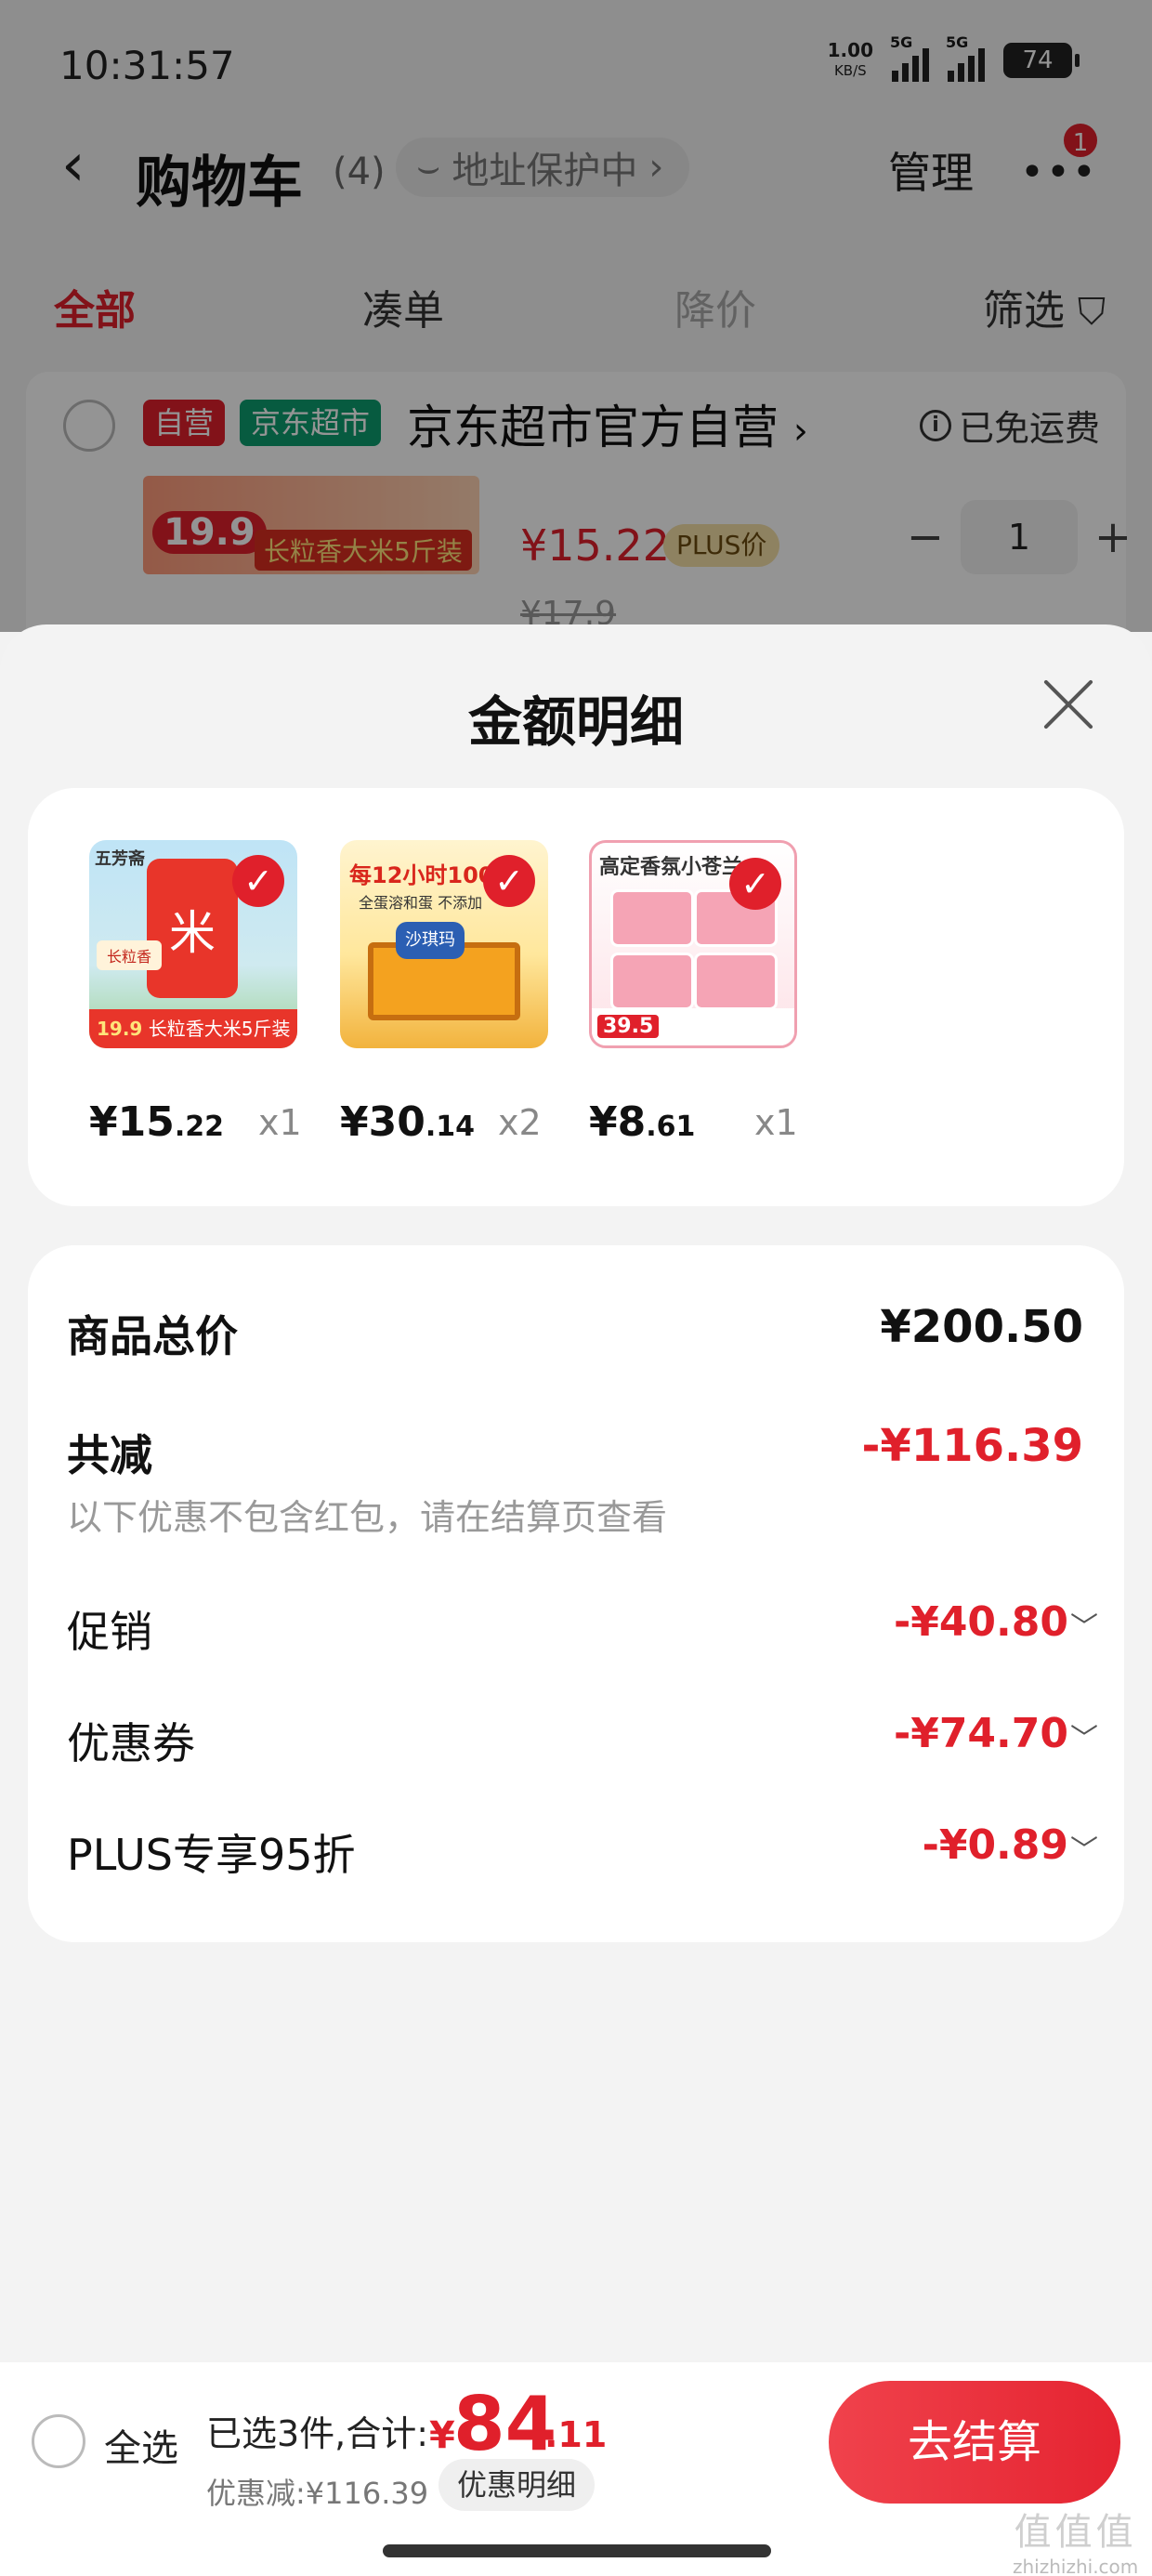  I want to click on total-amount: 84, so click(505, 2424).